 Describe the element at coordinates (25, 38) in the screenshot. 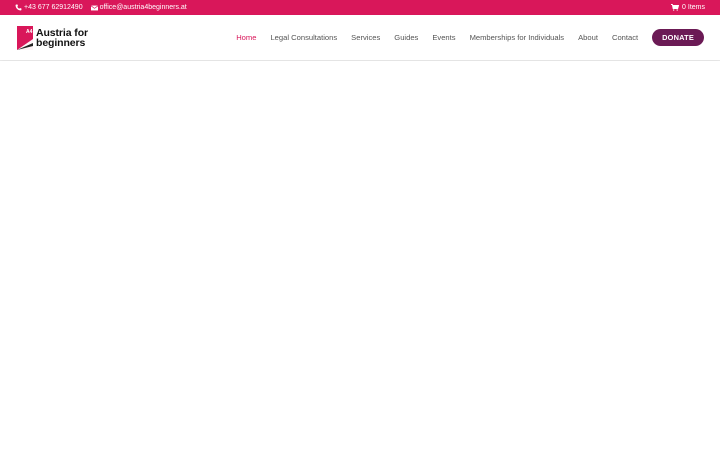

I see `logo-mark: A4` at that location.